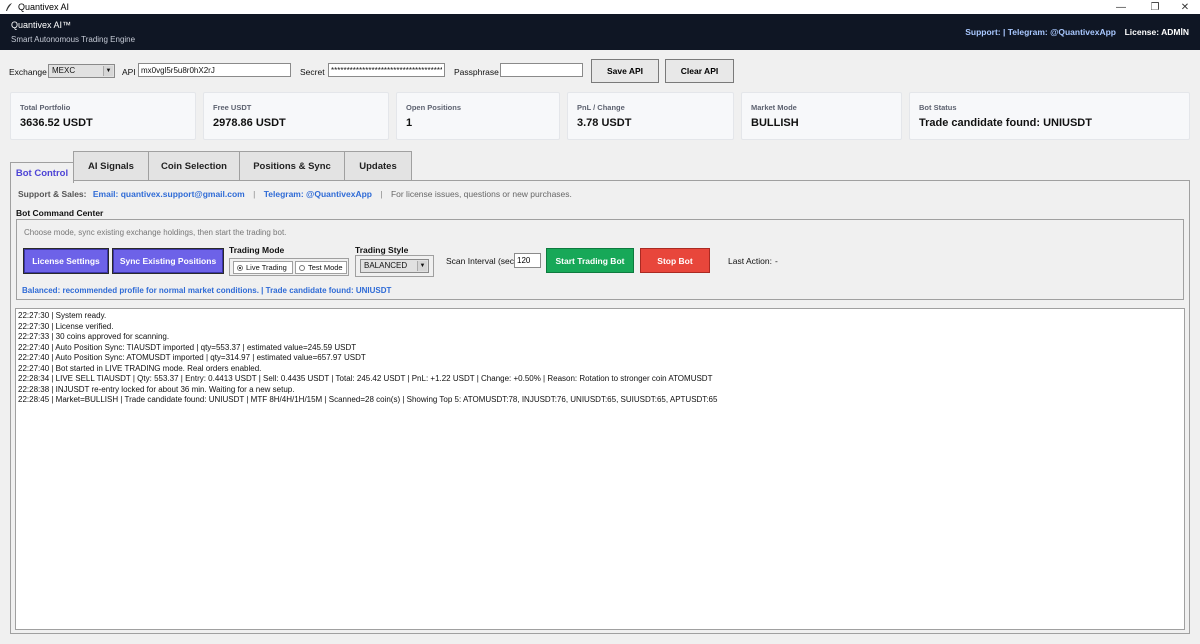 Image resolution: width=1200 pixels, height=644 pixels. I want to click on card-label: Market Mode, so click(774, 107).